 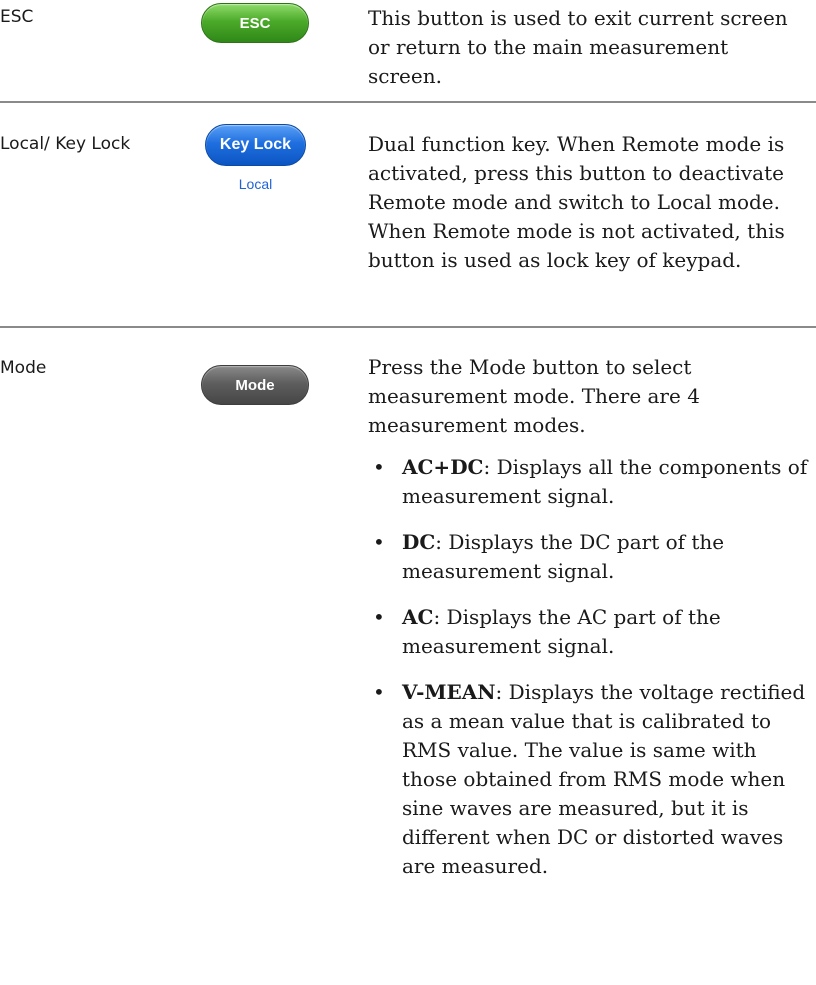 What do you see at coordinates (17, 17) in the screenshot?
I see `key-name-esc: ESC` at bounding box center [17, 17].